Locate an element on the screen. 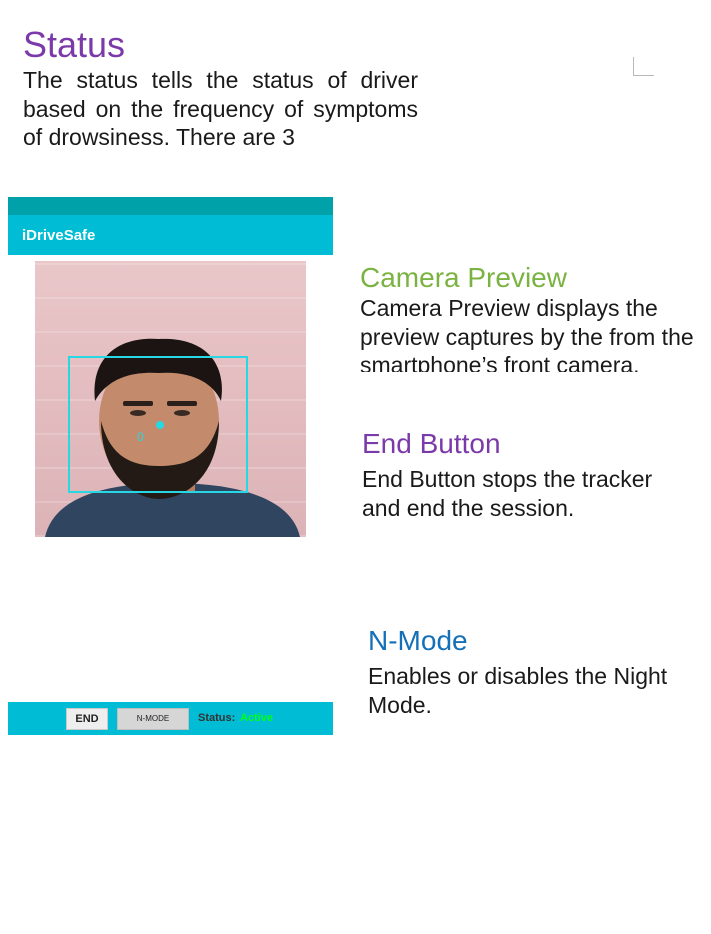  camera-preview-heading: Camera Preview is located at coordinates (463, 277).